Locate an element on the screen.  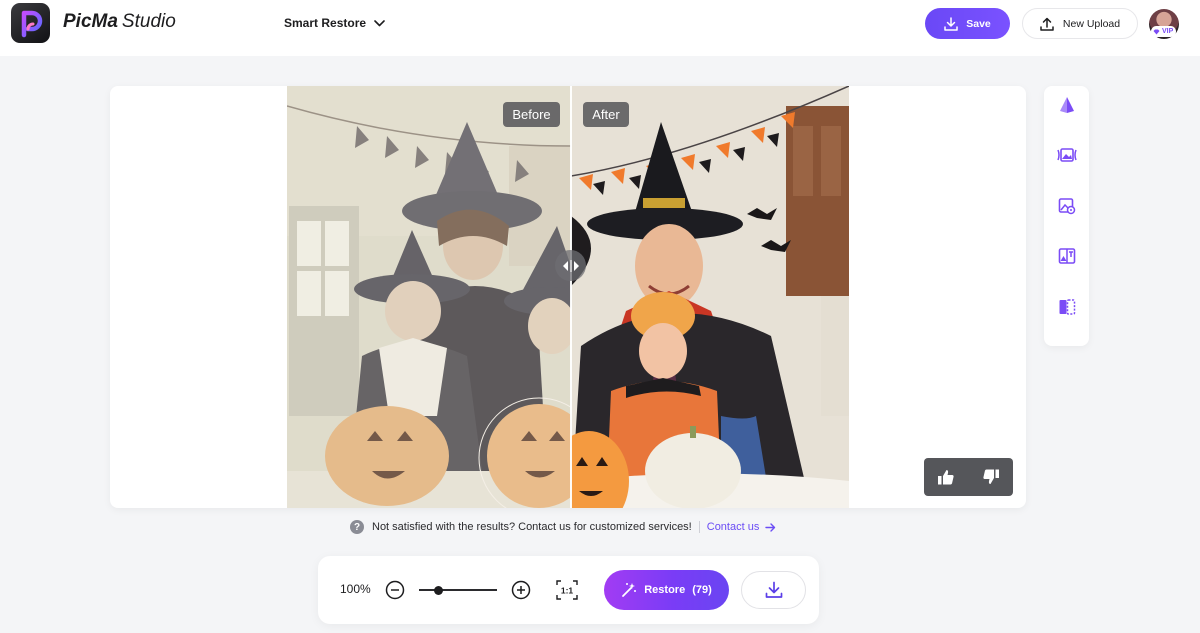
compare-handle is located at coordinates (570, 265).